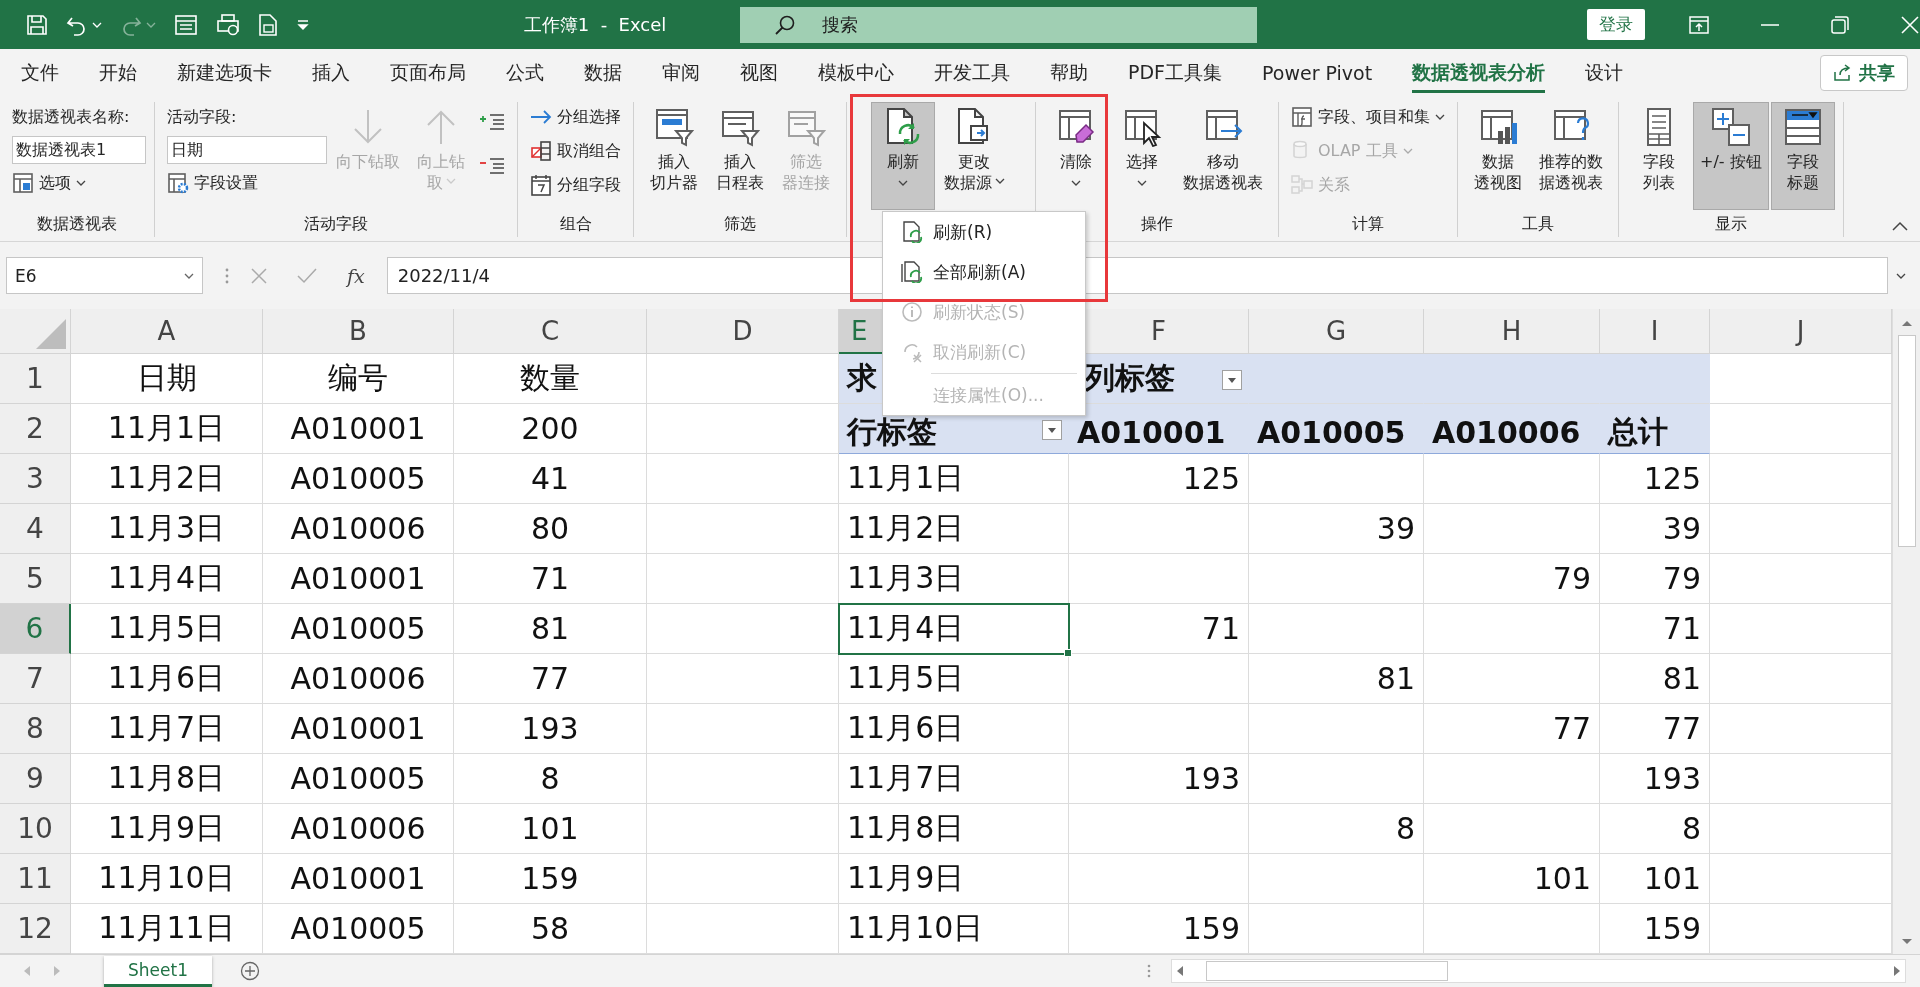 The width and height of the screenshot is (1920, 987). What do you see at coordinates (674, 156) in the screenshot?
I see `ribbon-button: 插入 切片器` at bounding box center [674, 156].